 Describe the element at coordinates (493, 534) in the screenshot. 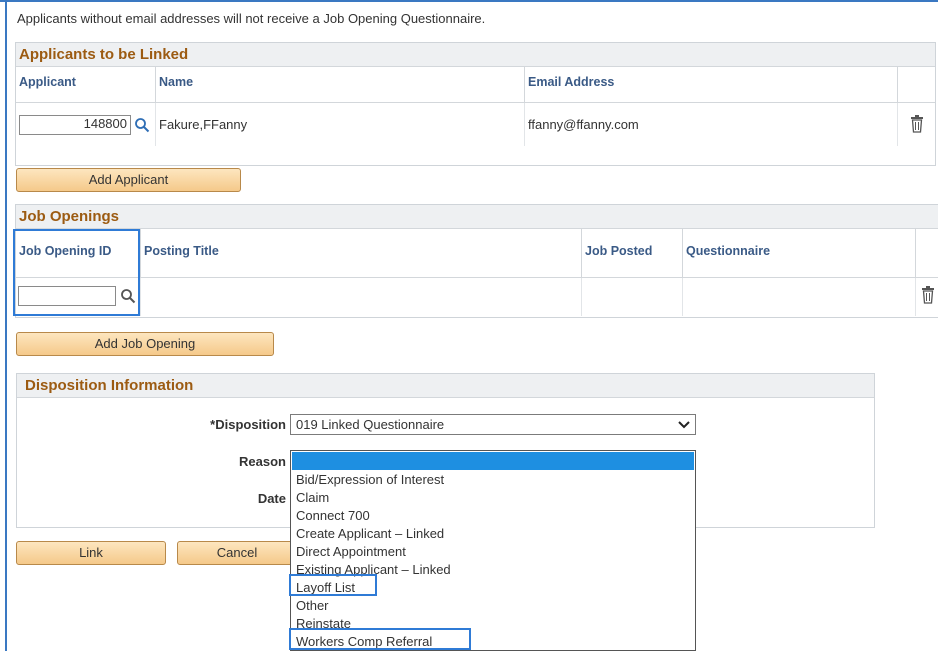

I see `reason-option: Create Applicant – Linked` at that location.